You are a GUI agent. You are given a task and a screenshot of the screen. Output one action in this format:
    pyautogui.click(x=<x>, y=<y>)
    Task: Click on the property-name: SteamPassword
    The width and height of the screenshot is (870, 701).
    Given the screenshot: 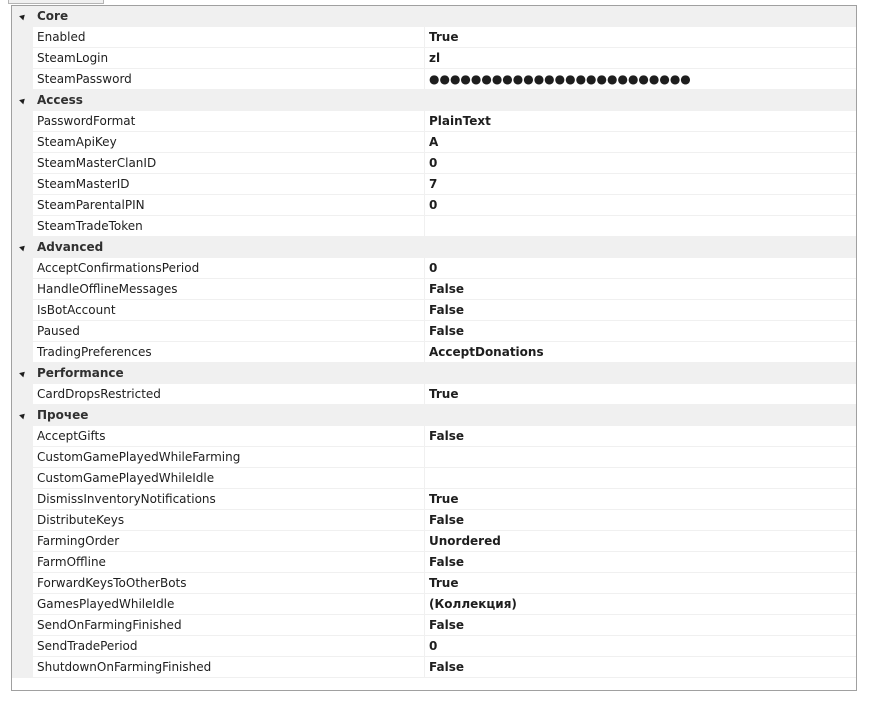 What is the action you would take?
    pyautogui.click(x=229, y=79)
    